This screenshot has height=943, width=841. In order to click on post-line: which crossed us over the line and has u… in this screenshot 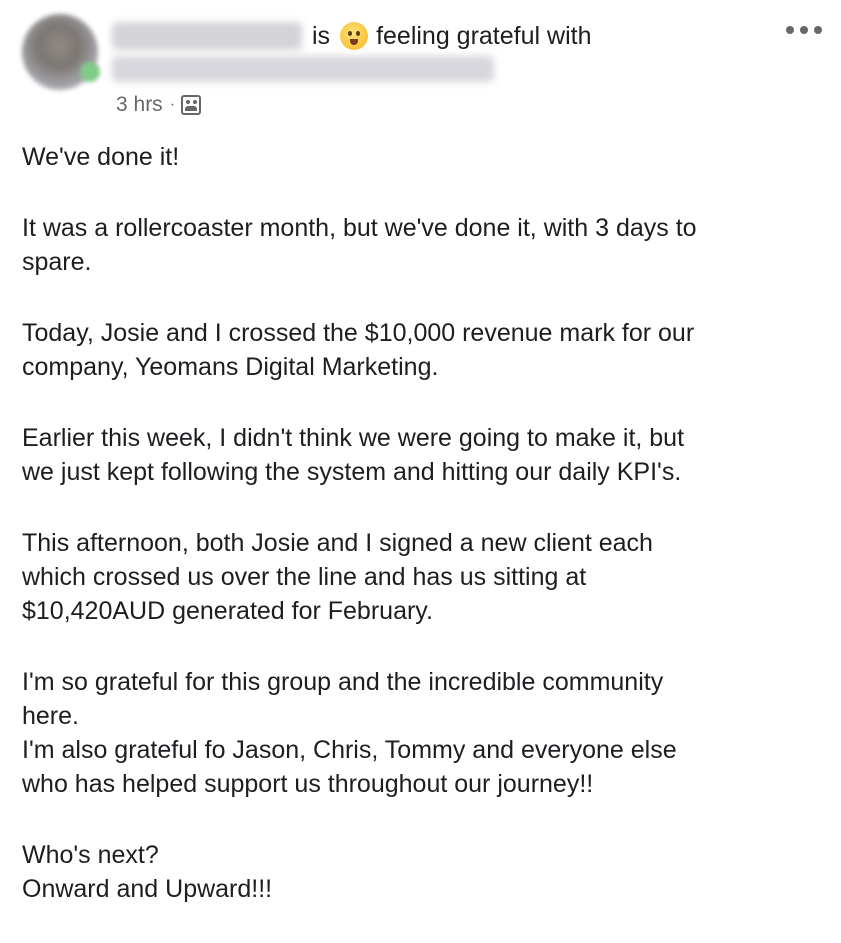, I will do `click(304, 577)`.